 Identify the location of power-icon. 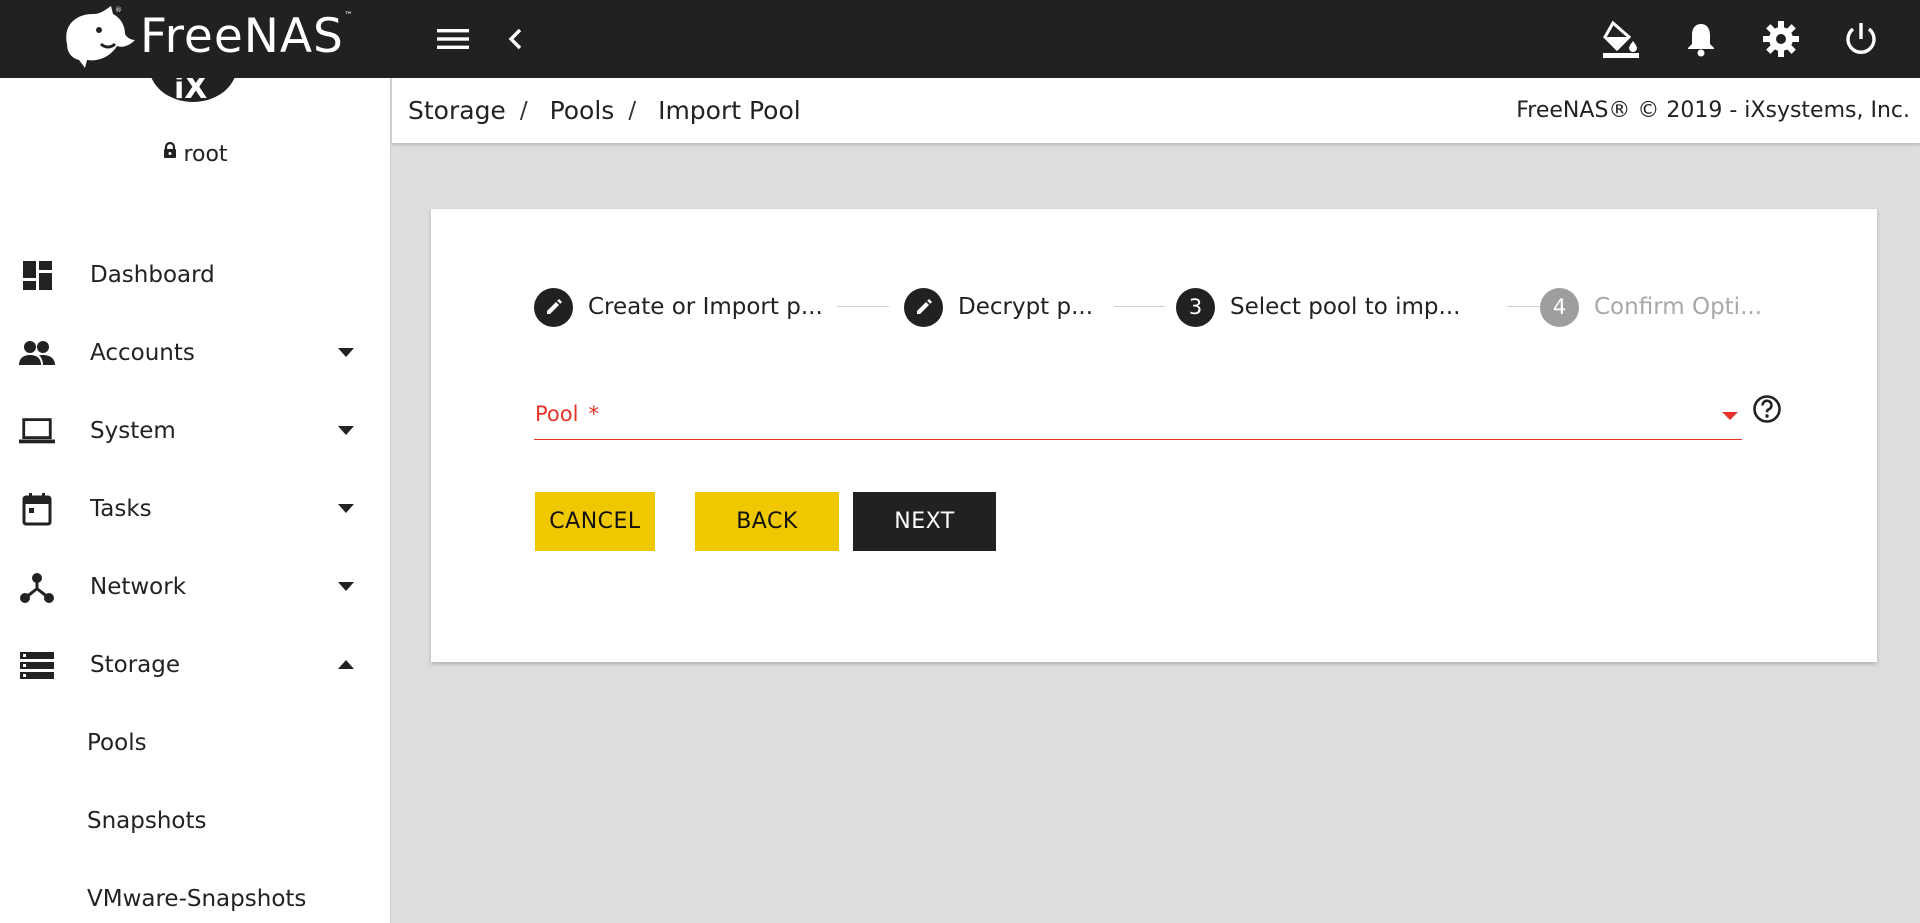
(1861, 39).